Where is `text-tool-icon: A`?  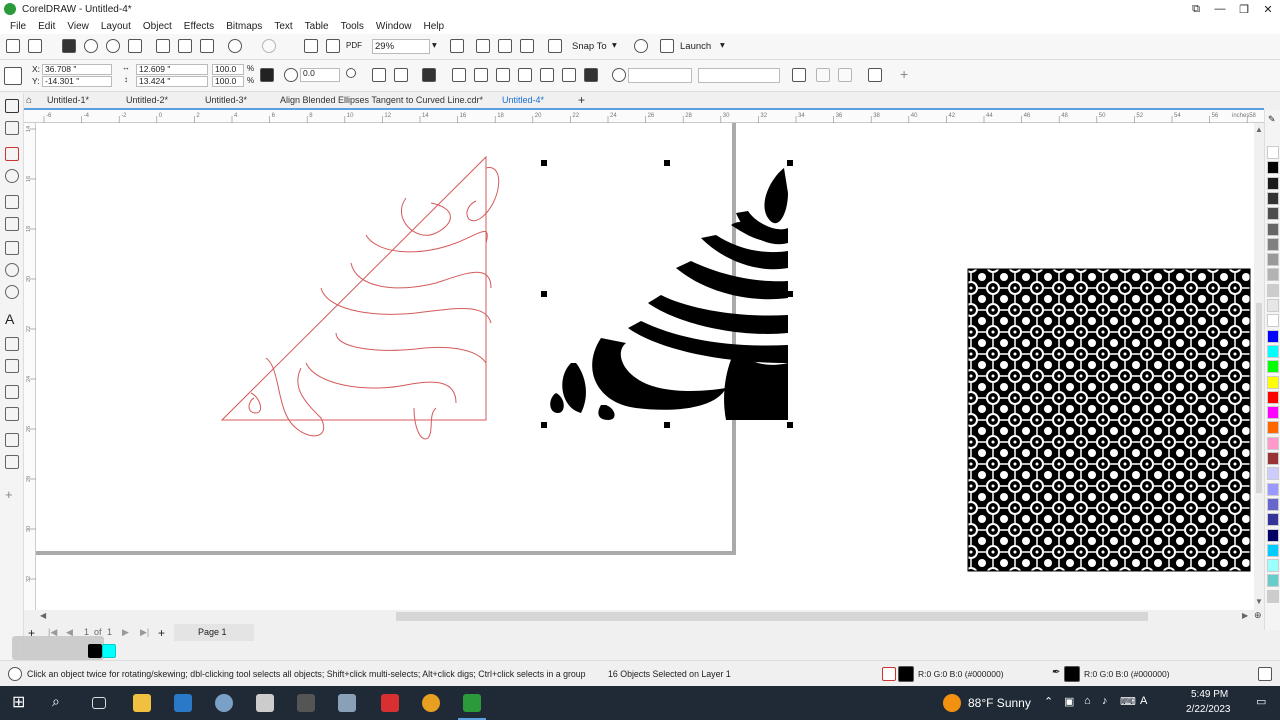 text-tool-icon: A is located at coordinates (12, 319).